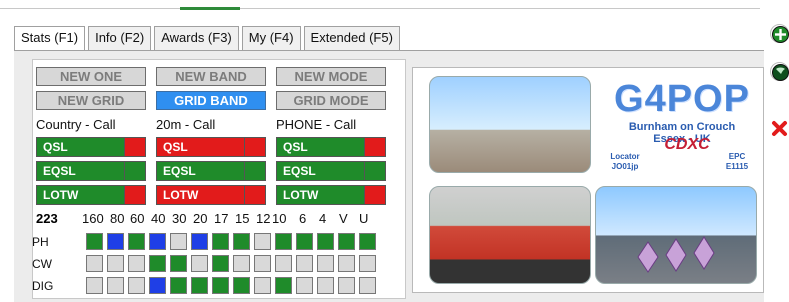 The height and width of the screenshot is (302, 789). What do you see at coordinates (737, 156) in the screenshot?
I see `card-epc-label: EPC` at bounding box center [737, 156].